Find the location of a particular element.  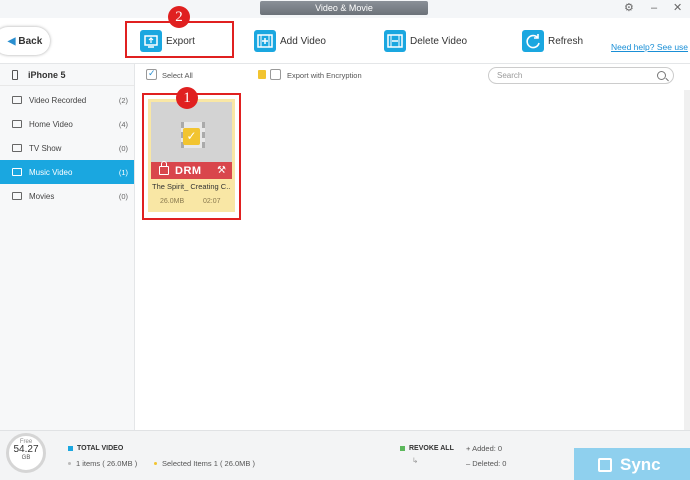

refresh-icon is located at coordinates (533, 41).